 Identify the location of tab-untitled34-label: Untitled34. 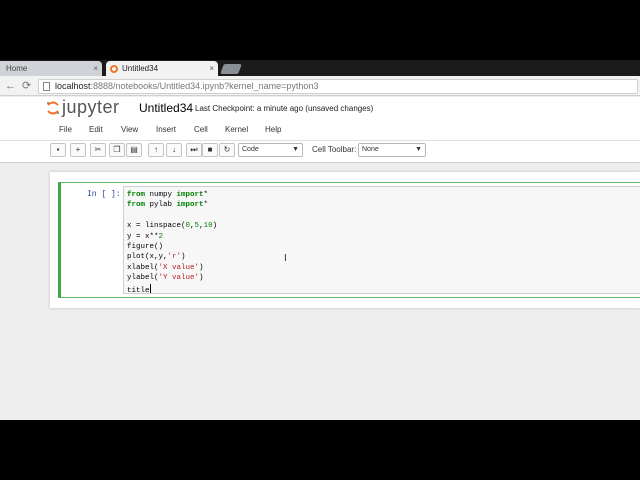
(140, 68).